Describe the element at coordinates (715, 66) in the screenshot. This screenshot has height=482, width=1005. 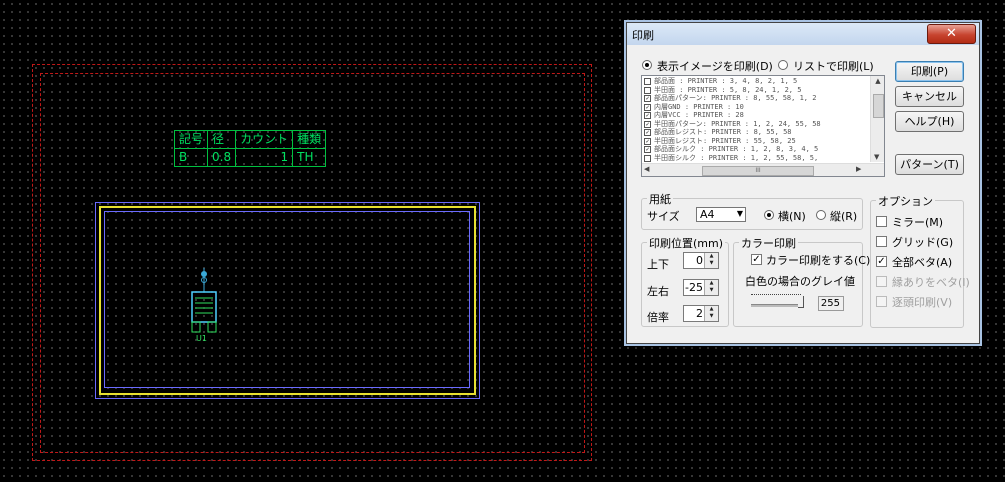
I see `radio-print-image-label: 表示イメージを印刷(D)` at that location.